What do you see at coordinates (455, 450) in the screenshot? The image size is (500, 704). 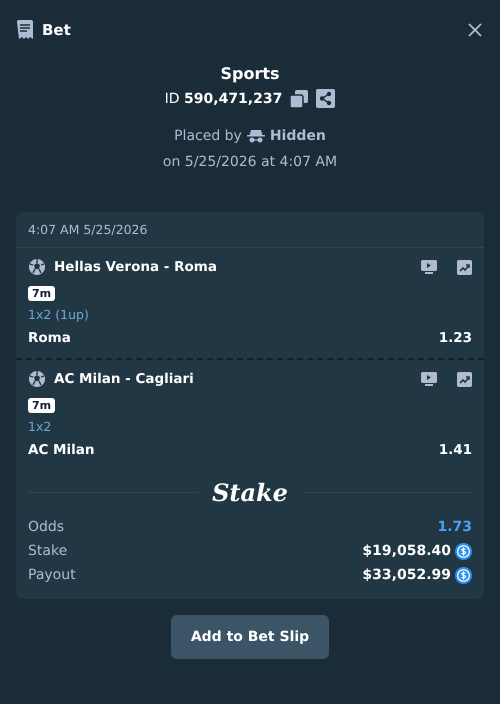 I see `selection-odds: 1.41` at bounding box center [455, 450].